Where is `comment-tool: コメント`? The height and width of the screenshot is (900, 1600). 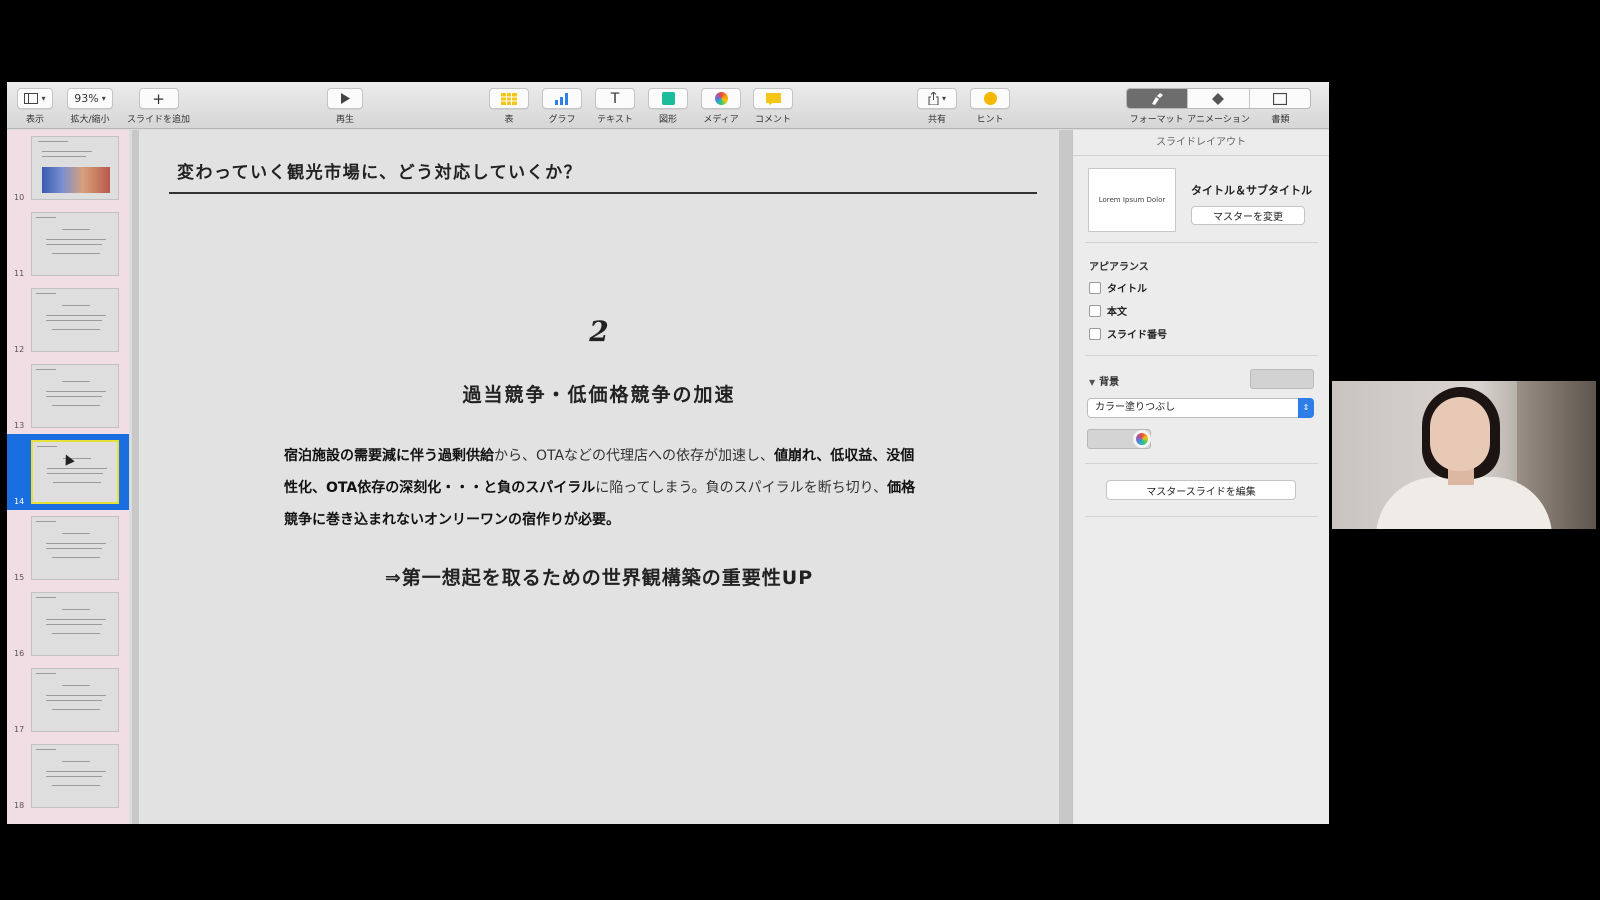 comment-tool: コメント is located at coordinates (773, 106).